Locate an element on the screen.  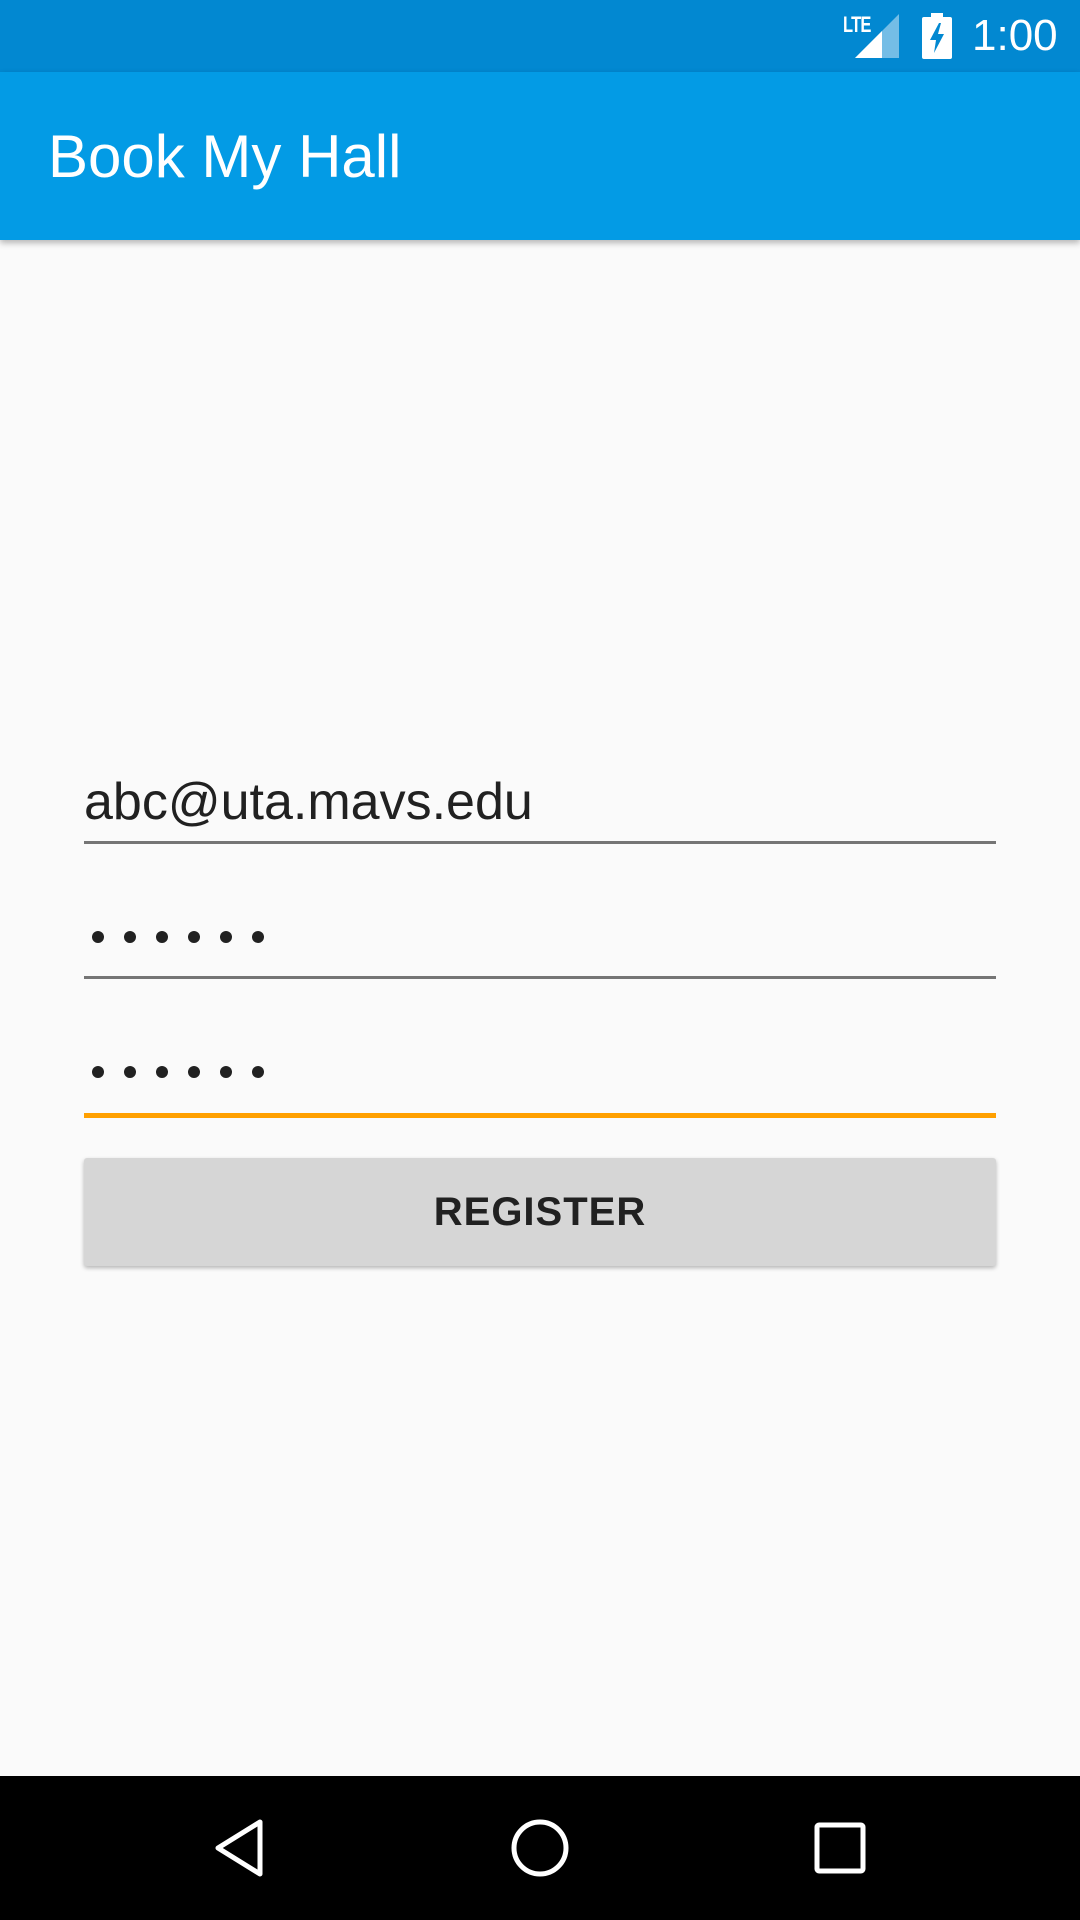
register-button-label: REGISTER is located at coordinates (540, 1211).